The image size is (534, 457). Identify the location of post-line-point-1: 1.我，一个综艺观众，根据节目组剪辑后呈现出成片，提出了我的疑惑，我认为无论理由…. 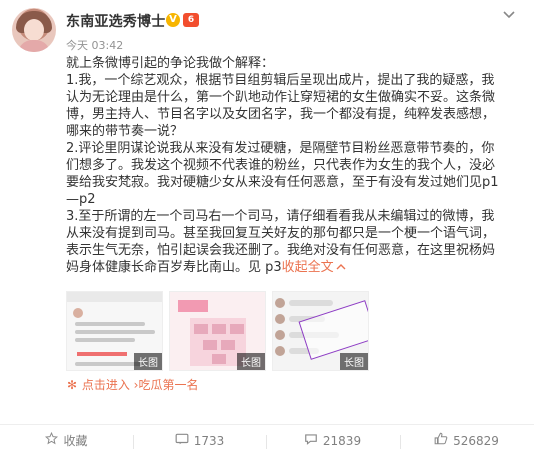
(281, 106).